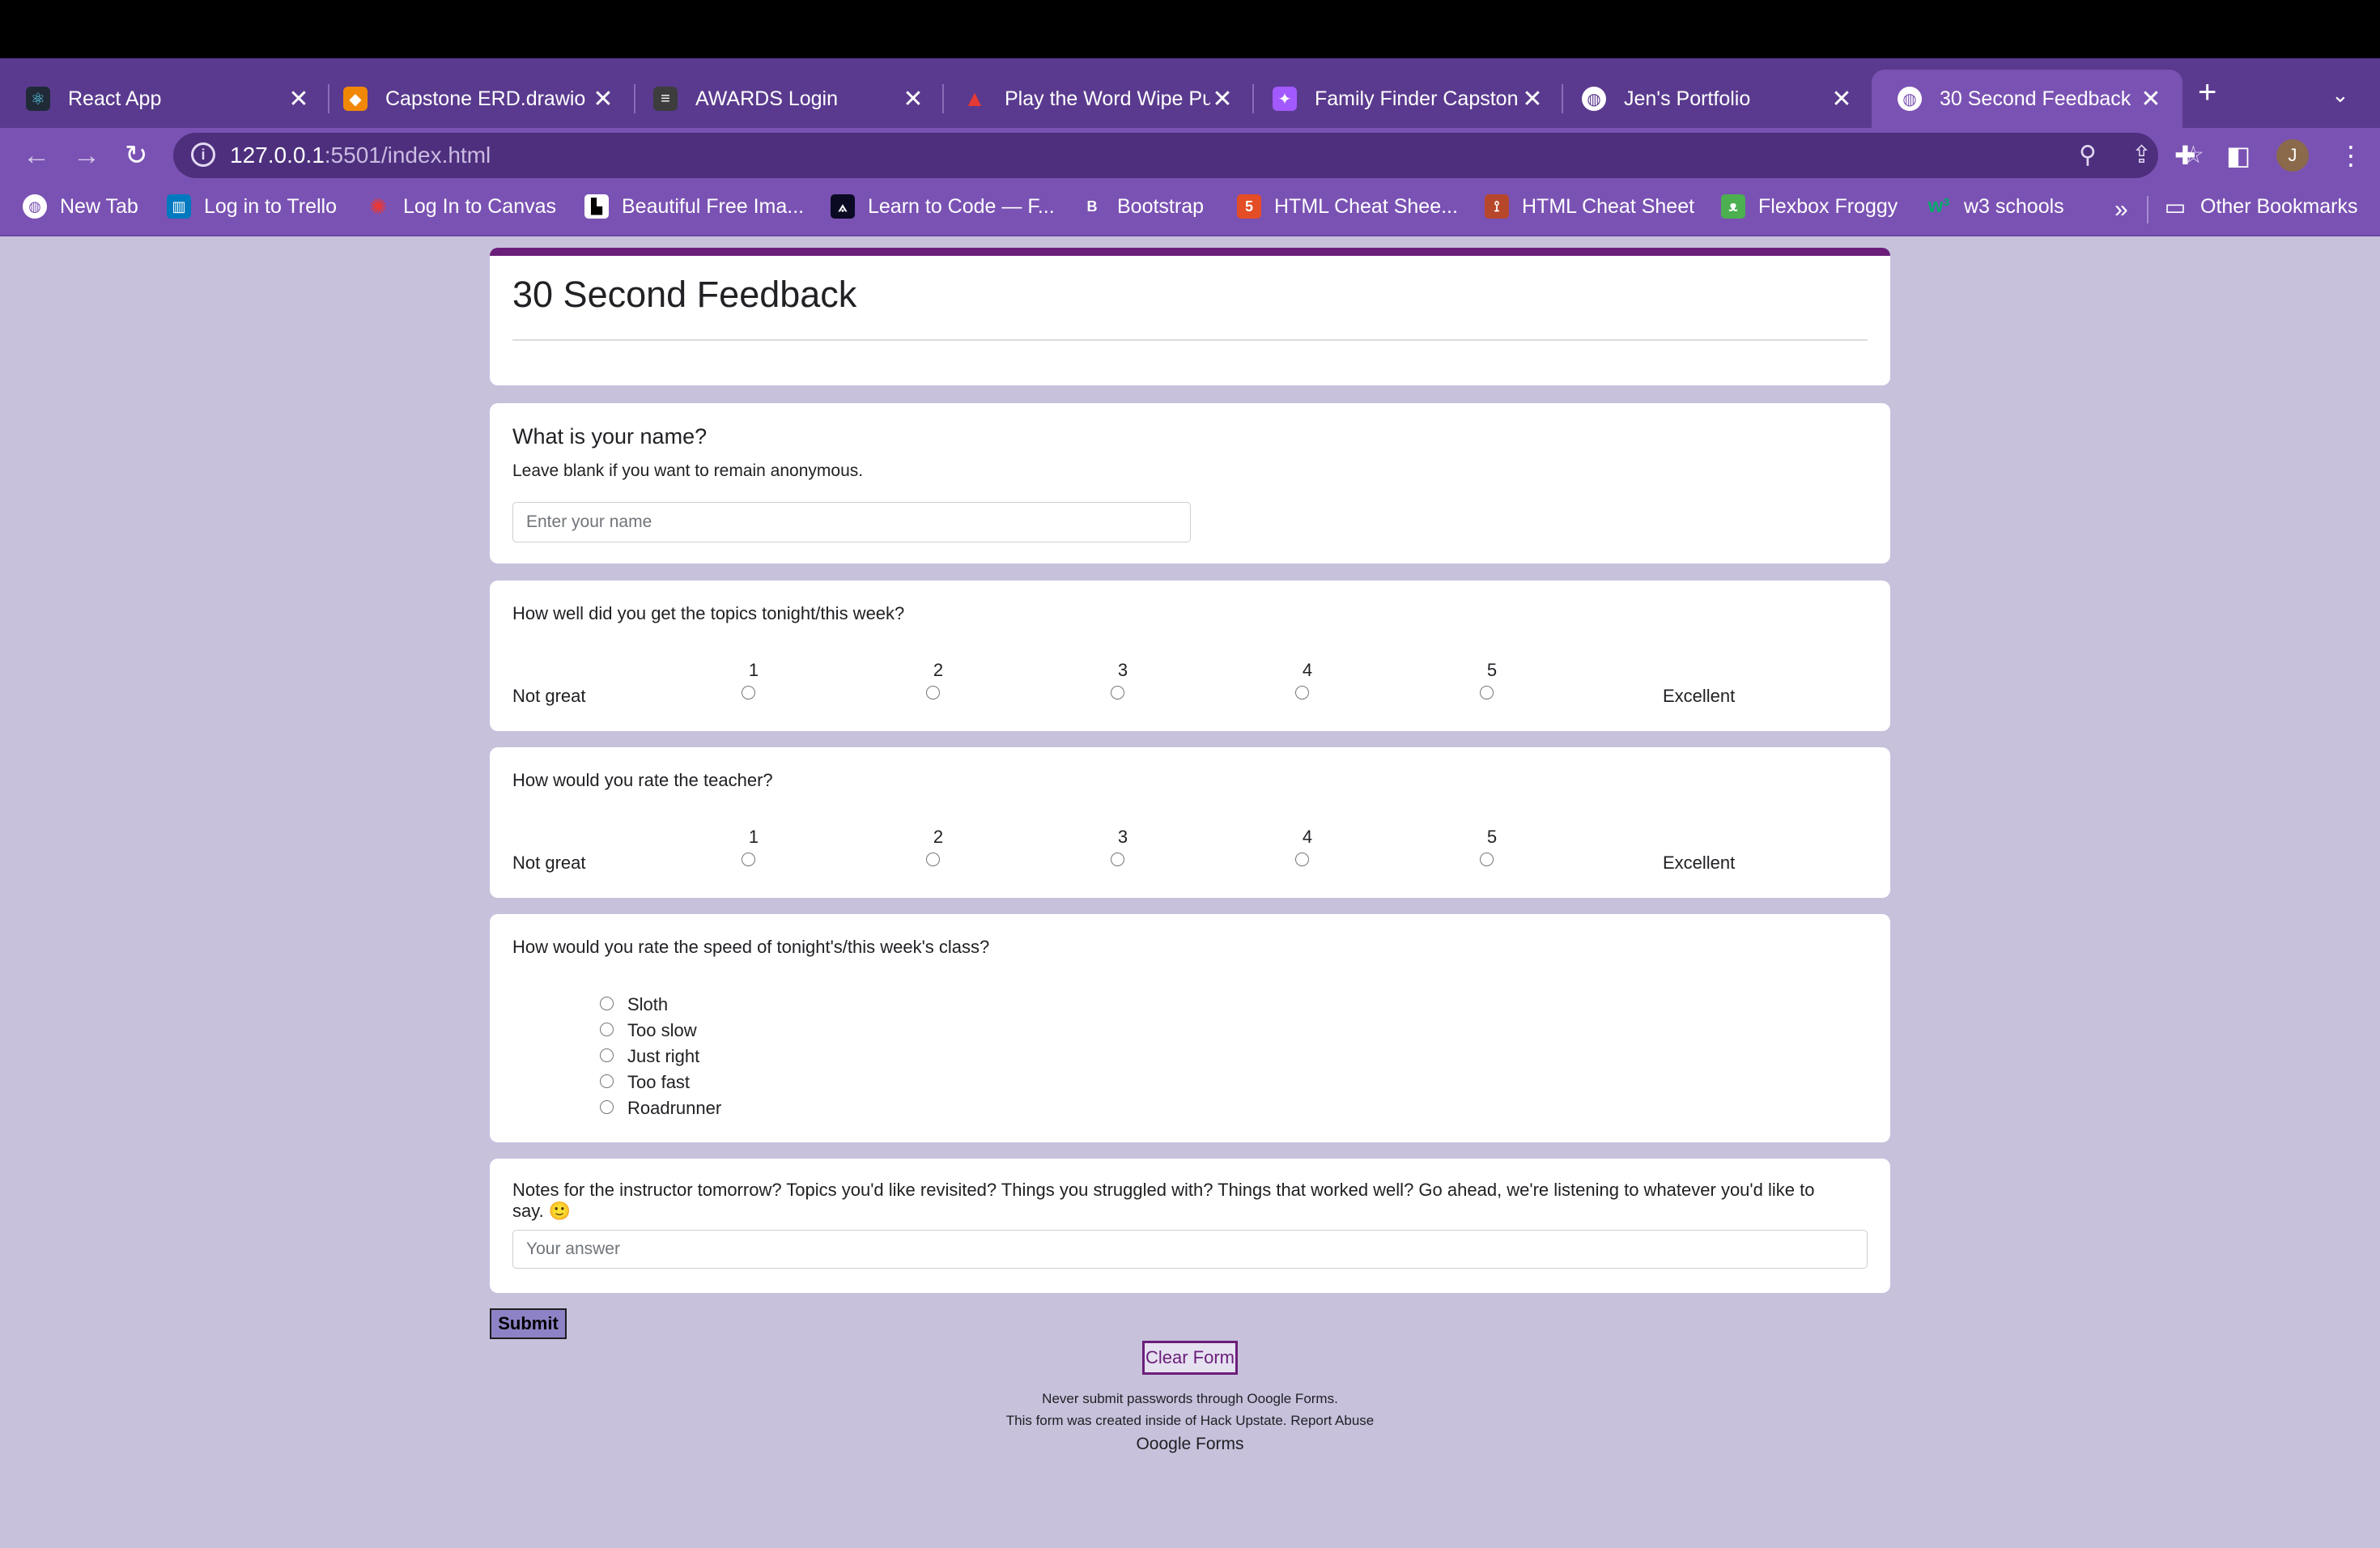 The image size is (2380, 1548). I want to click on radio-speed-just-right, so click(607, 1055).